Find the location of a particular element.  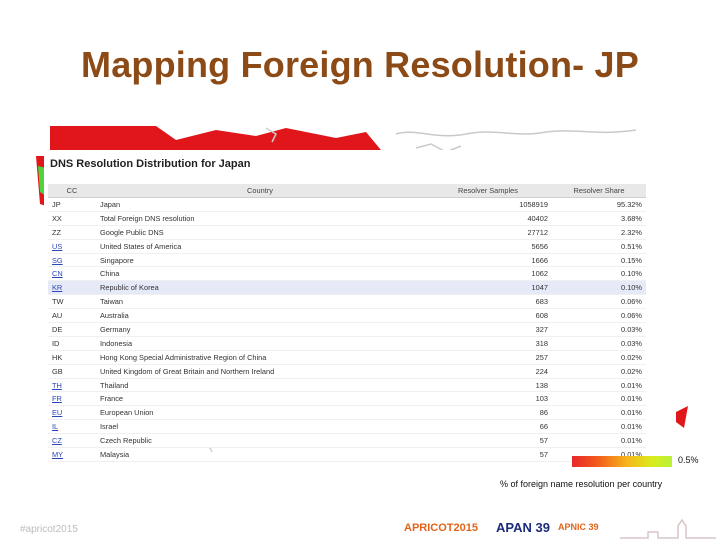

cell-country: Thailand is located at coordinates (260, 385).